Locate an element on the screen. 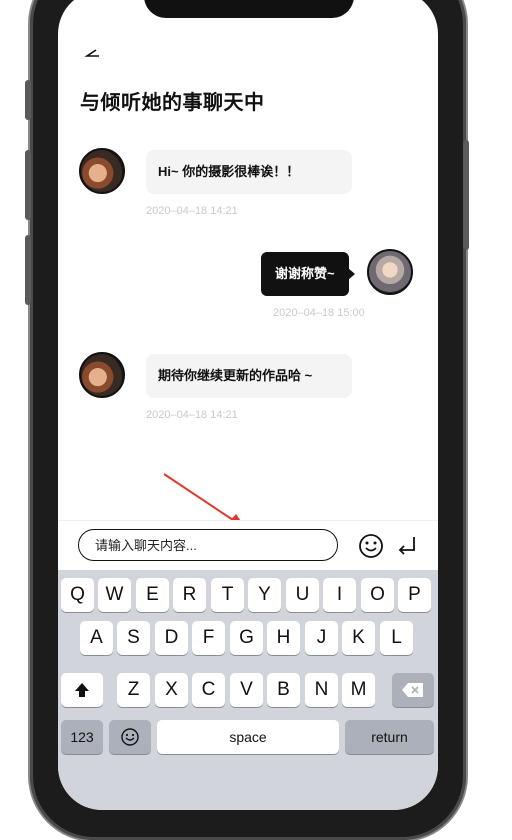 This screenshot has width=512, height=840. keyboard-emoji-icon is located at coordinates (130, 737).